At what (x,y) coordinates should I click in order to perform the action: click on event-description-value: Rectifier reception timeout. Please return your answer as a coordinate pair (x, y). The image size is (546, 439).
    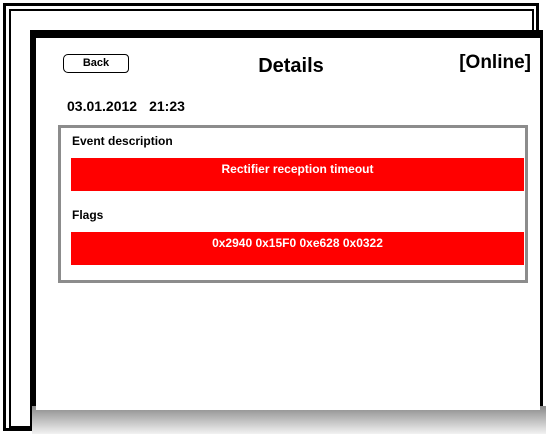
    Looking at the image, I should click on (297, 174).